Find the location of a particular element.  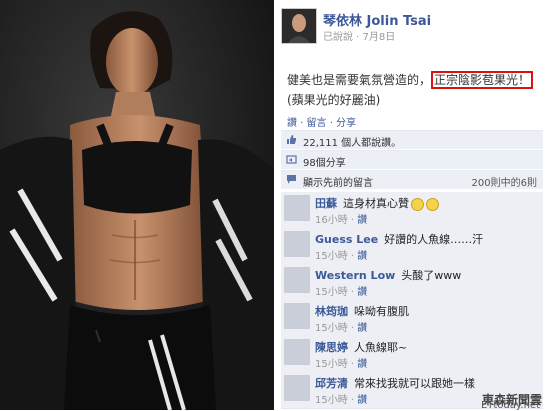

comment-text: 头酸了www is located at coordinates (431, 275).